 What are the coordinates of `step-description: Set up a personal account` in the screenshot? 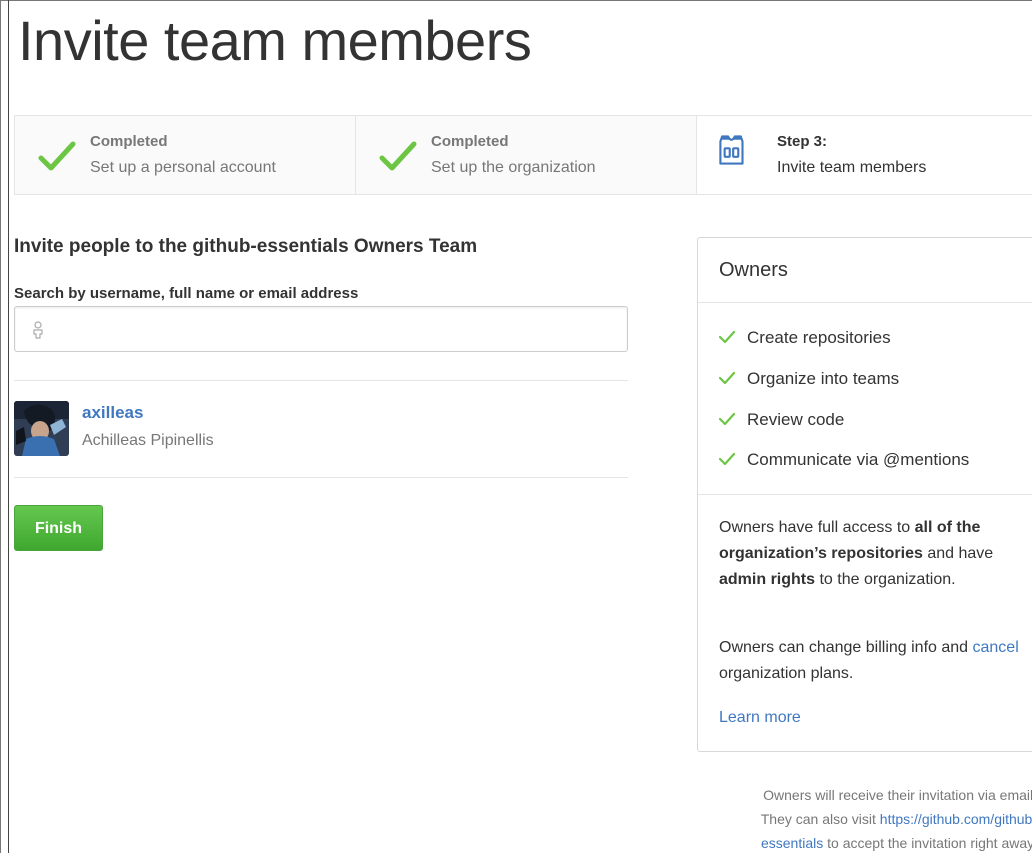 It's located at (183, 167).